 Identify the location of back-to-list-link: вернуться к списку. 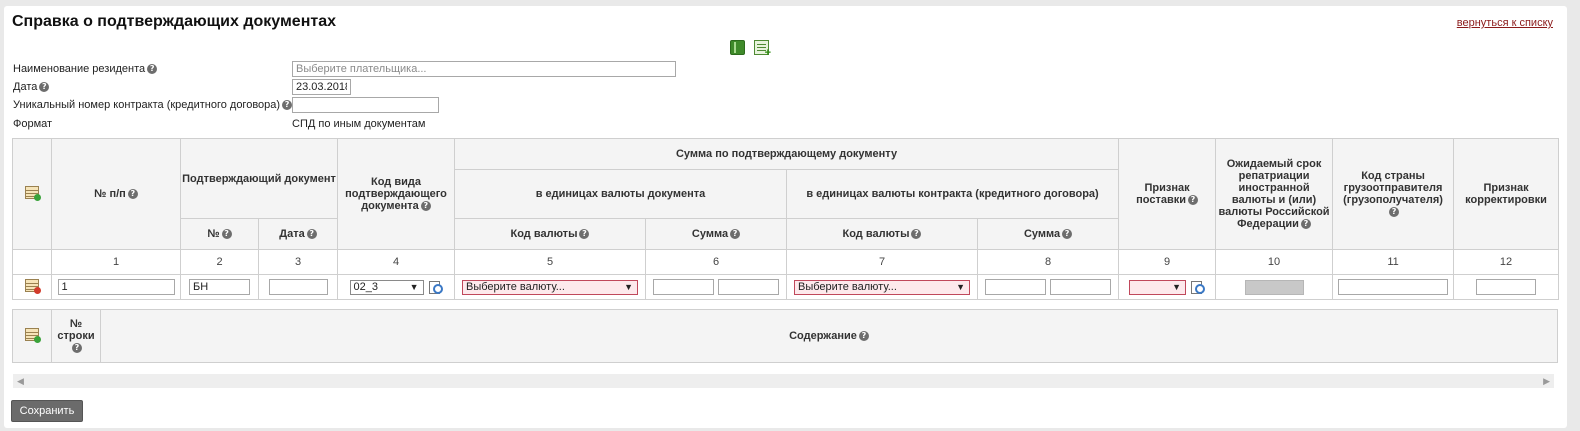
(1505, 23).